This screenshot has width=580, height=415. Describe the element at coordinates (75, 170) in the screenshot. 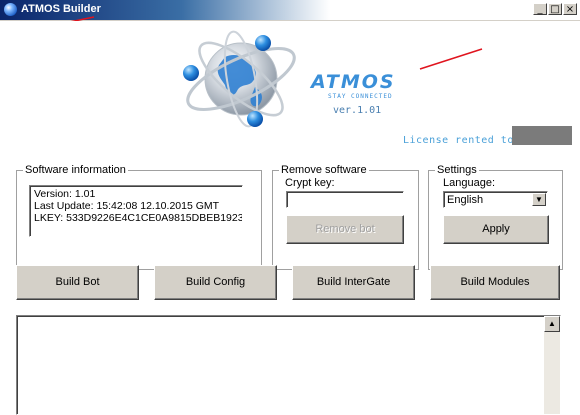

I see `group-title: Software information` at that location.